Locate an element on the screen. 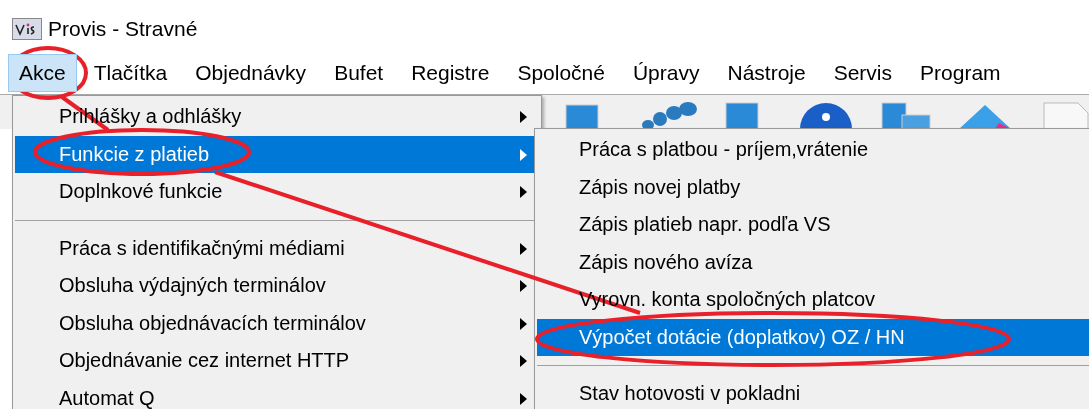 Image resolution: width=1089 pixels, height=409 pixels. menu-item: Obsluha výdajných terminálov is located at coordinates (277, 286).